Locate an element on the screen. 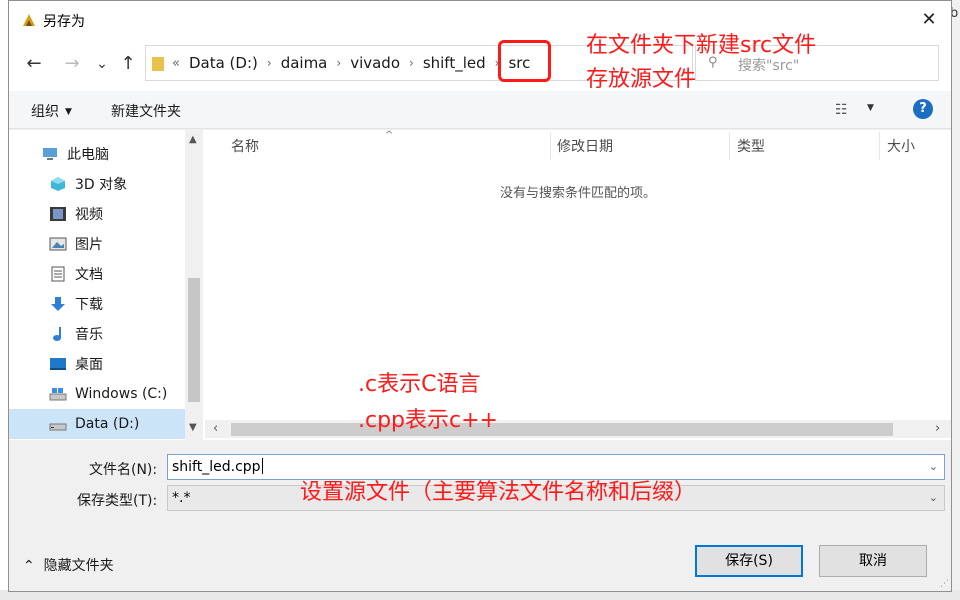 The height and width of the screenshot is (600, 960). sidebar-item-downloads: 下载 is located at coordinates (97, 304).